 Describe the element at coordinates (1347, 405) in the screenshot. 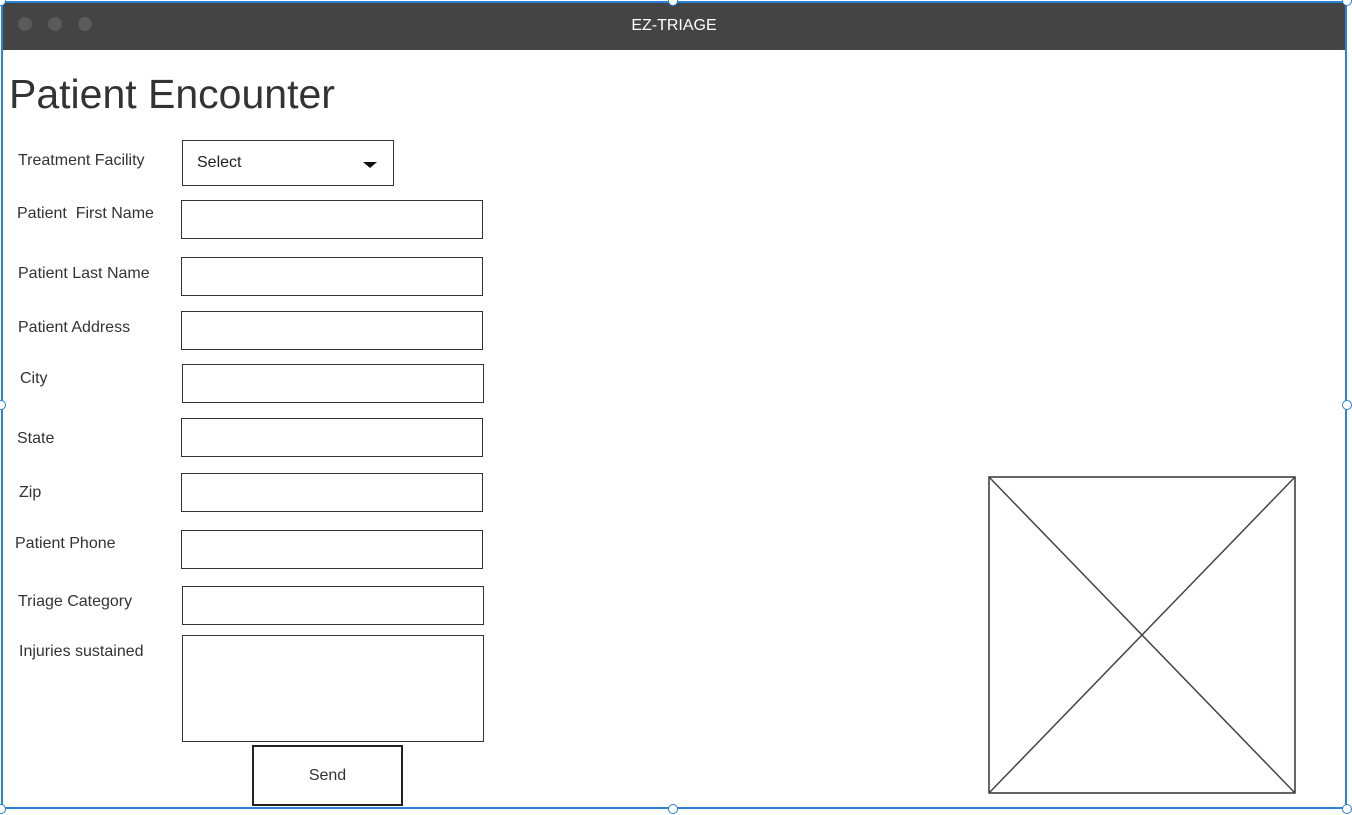

I see `resize-handle-right` at that location.